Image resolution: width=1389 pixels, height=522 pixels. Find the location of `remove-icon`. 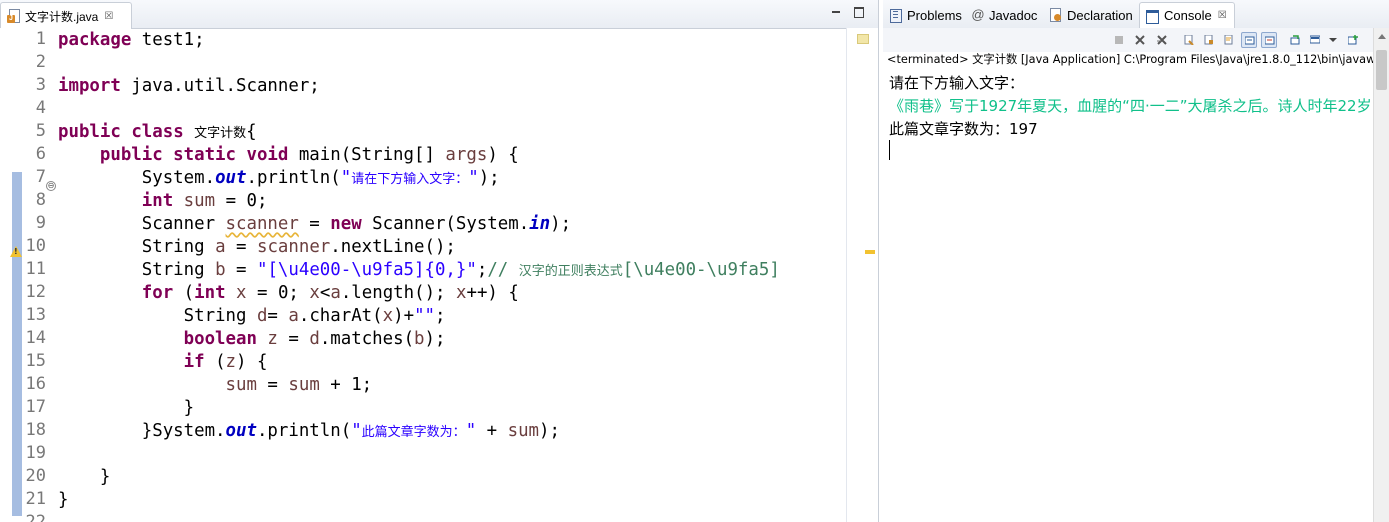

remove-icon is located at coordinates (1140, 40).